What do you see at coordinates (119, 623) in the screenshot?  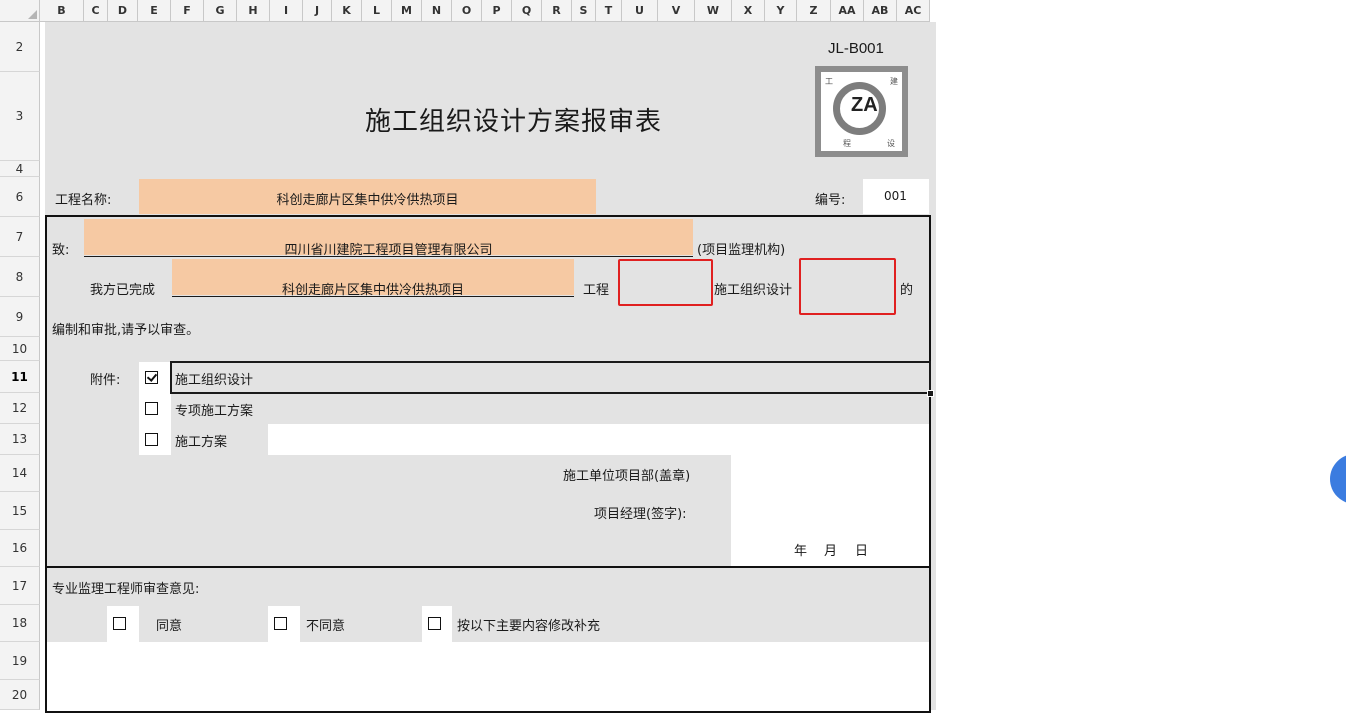 I see `agree-checkbox` at bounding box center [119, 623].